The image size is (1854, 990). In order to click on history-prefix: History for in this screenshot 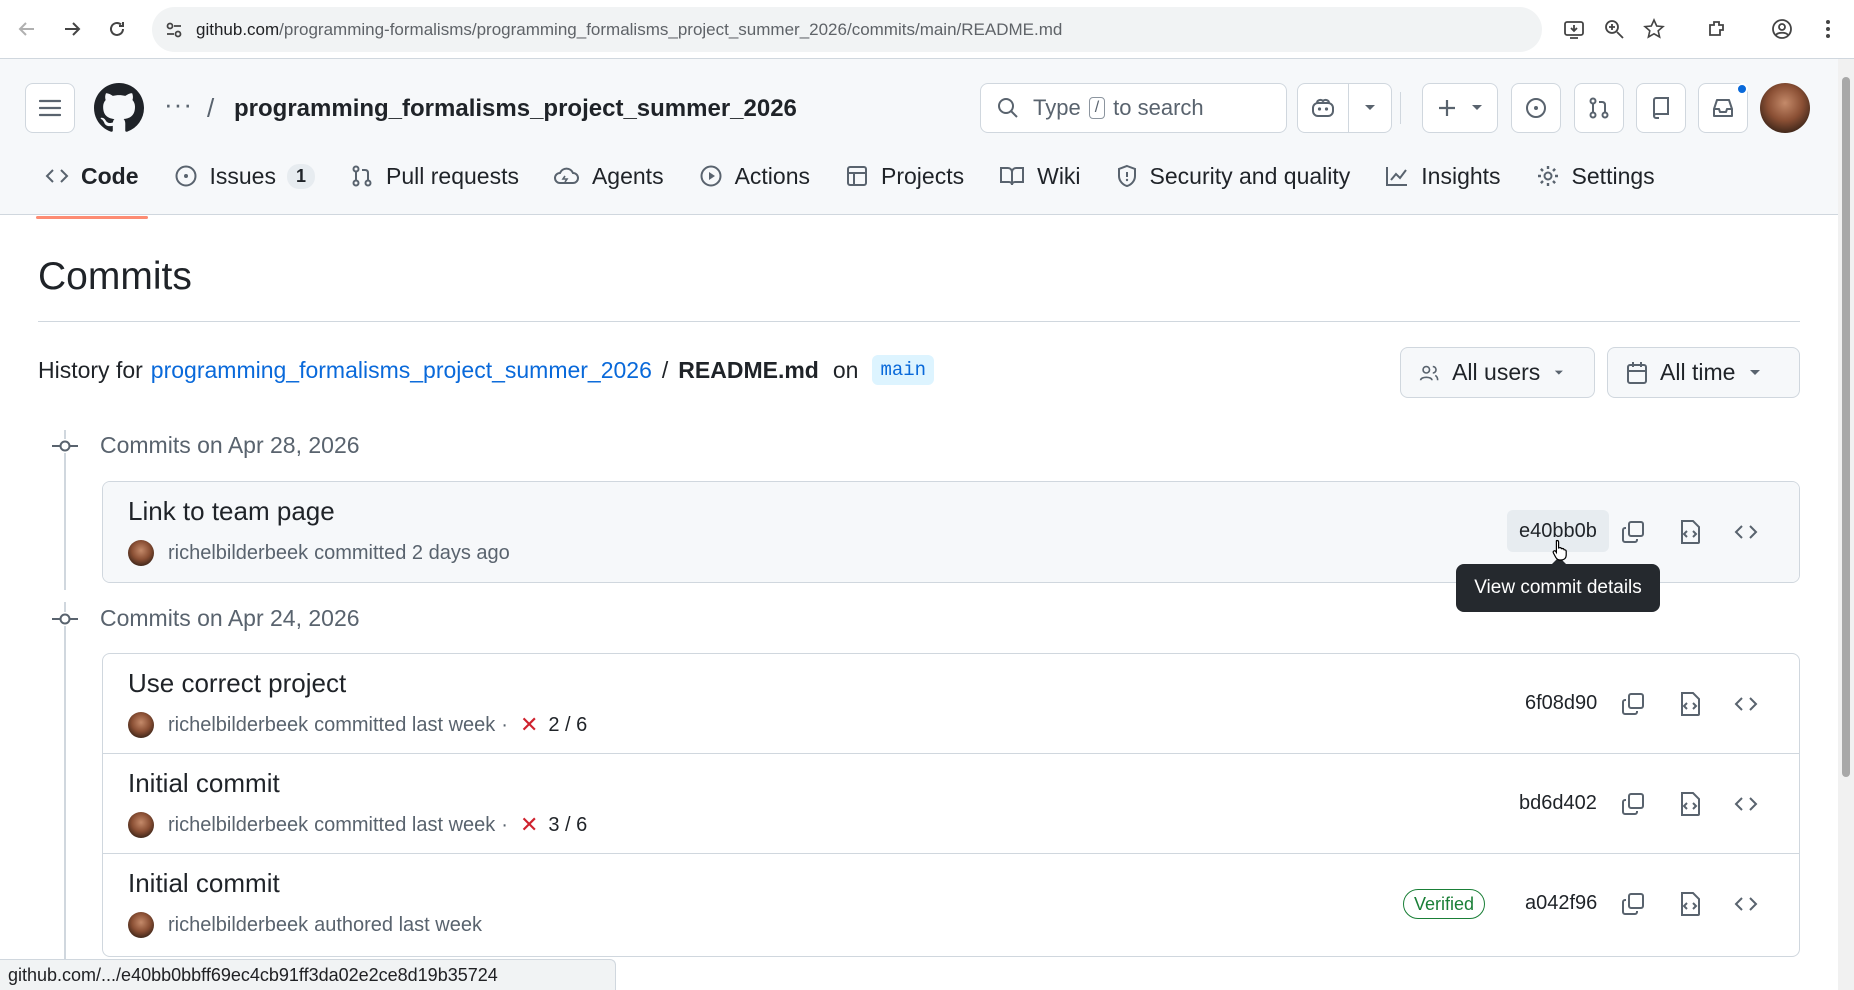, I will do `click(90, 369)`.